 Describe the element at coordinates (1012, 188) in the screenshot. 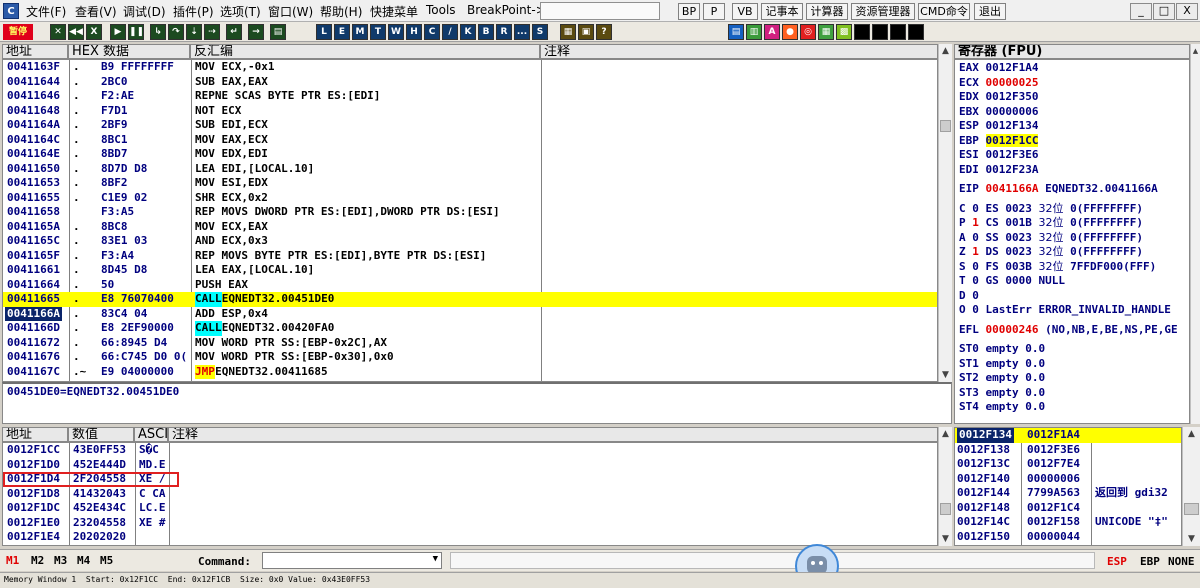

I see `register-value: 0041166A` at that location.